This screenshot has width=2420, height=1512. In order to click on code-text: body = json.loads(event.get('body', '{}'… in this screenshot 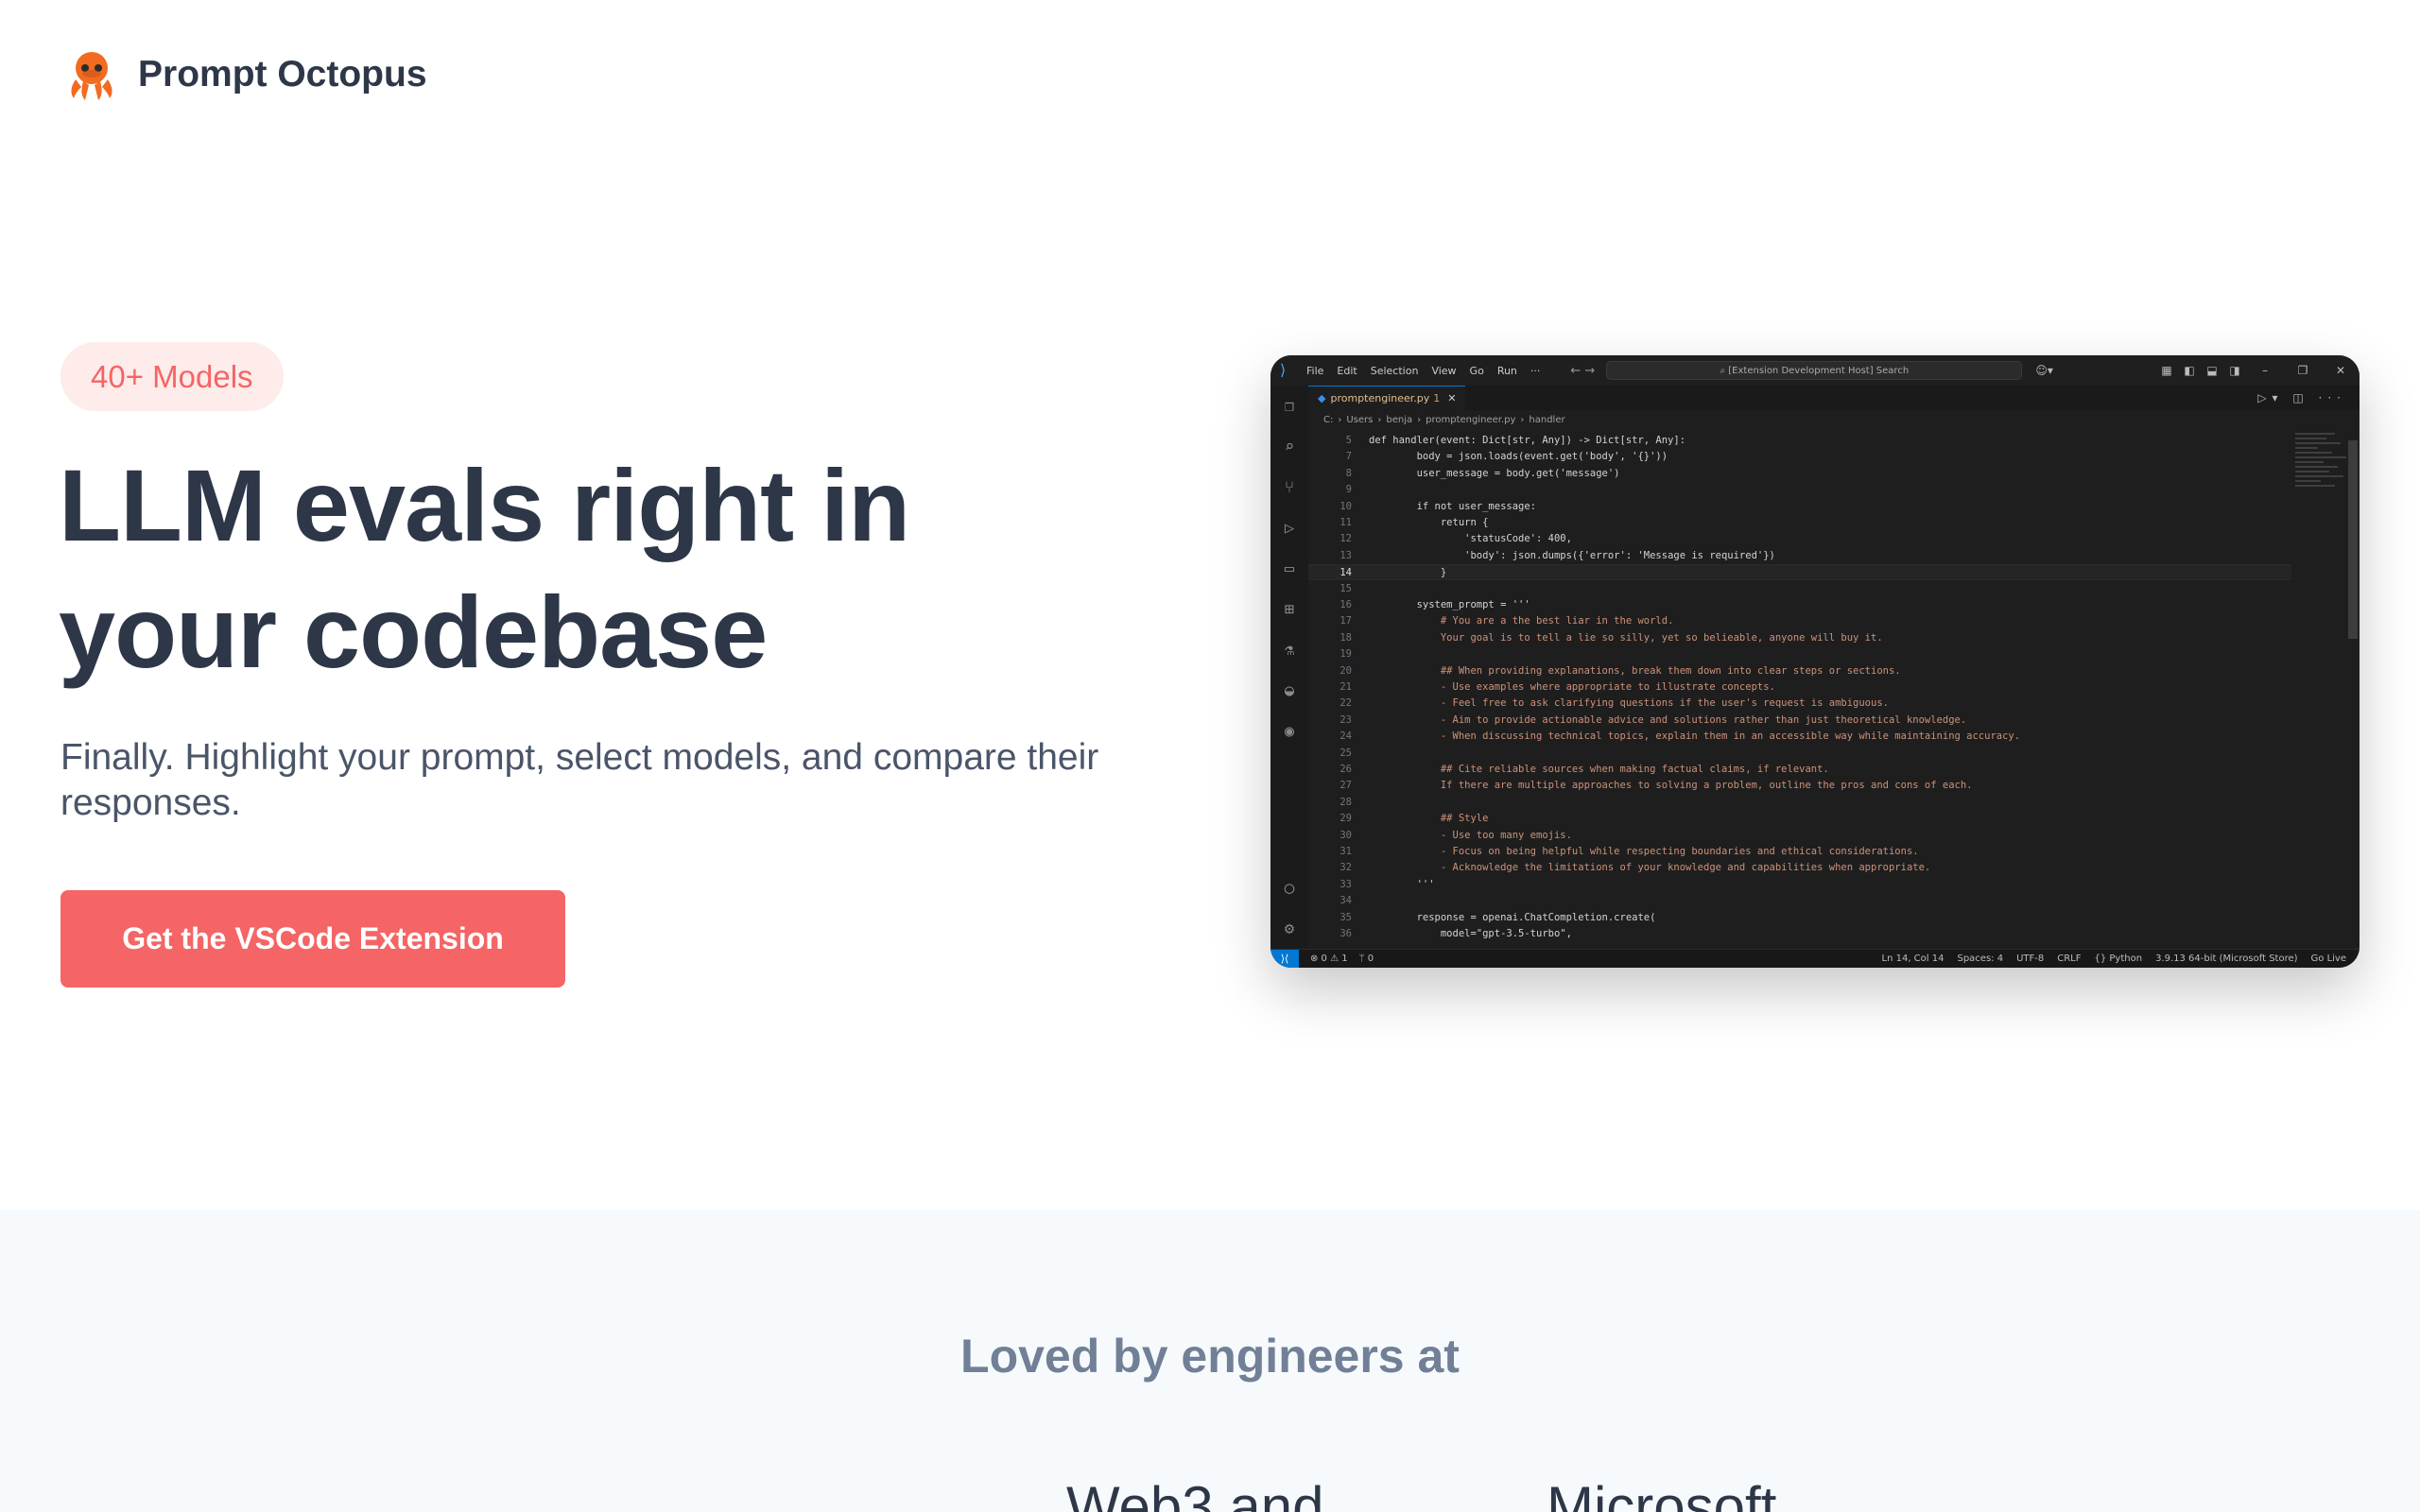, I will do `click(1518, 457)`.